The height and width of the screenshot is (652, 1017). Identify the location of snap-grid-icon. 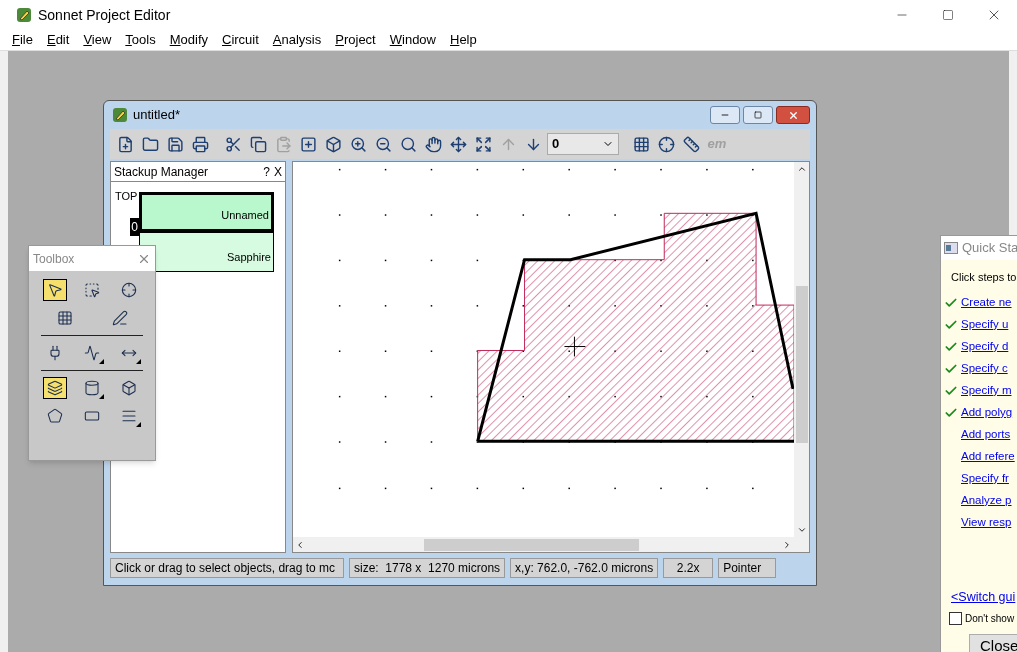
(64, 318).